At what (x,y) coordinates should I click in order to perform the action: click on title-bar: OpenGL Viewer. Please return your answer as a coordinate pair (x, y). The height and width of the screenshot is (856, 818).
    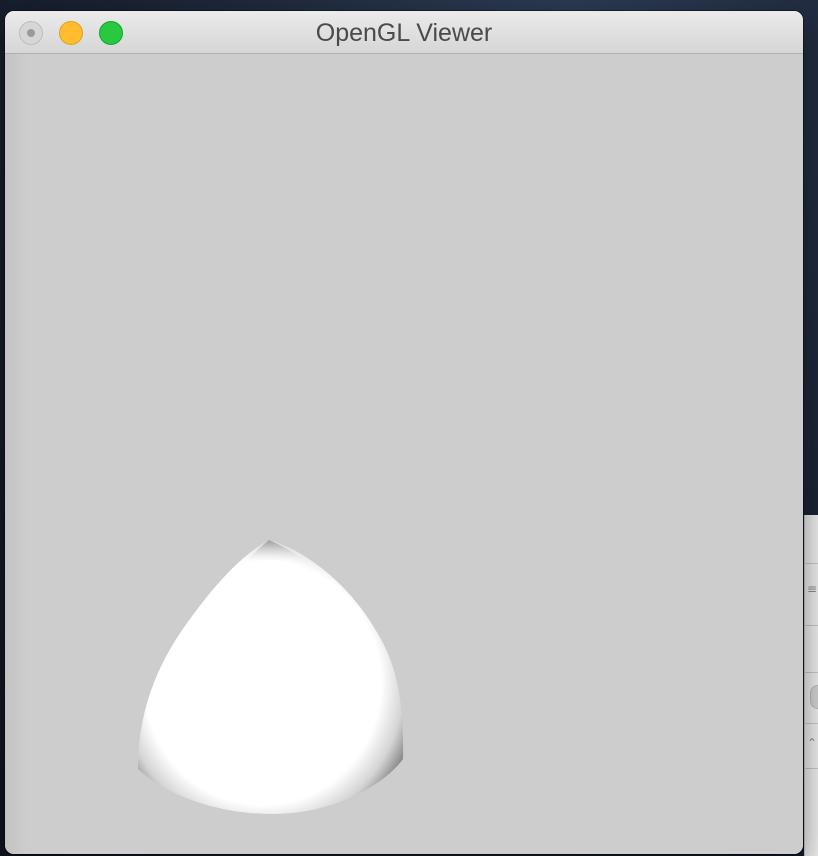
    Looking at the image, I should click on (404, 32).